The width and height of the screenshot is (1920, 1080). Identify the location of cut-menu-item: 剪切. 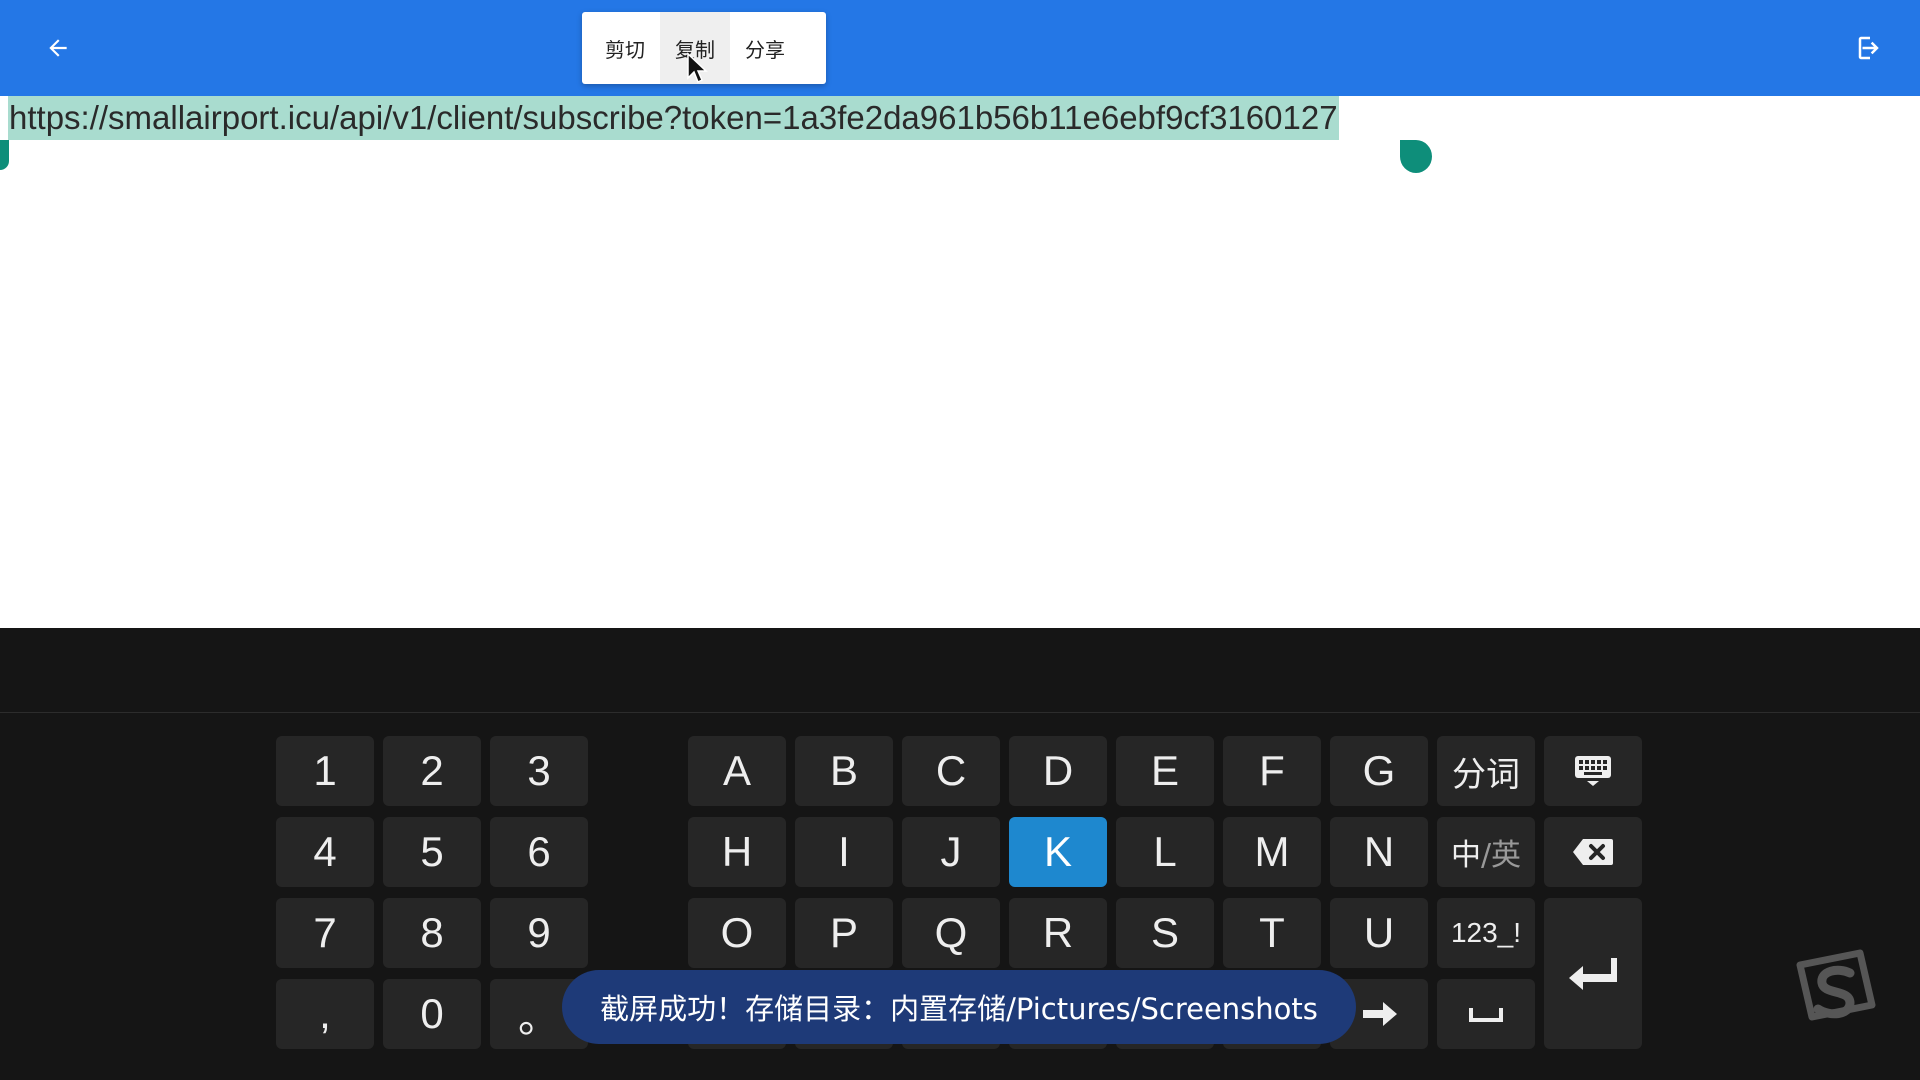
(625, 48).